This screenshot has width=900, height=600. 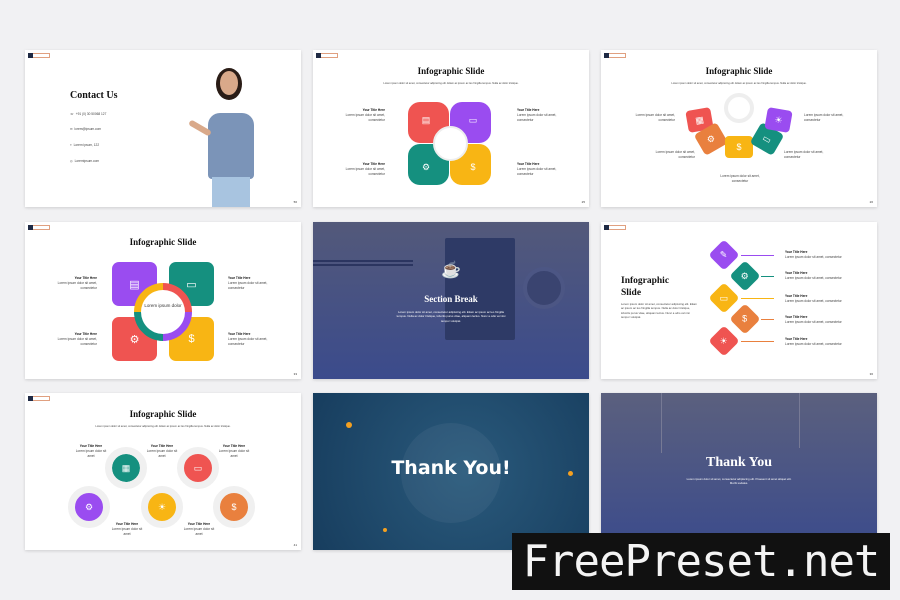 I want to click on slide-title: Thank You, so click(x=739, y=462).